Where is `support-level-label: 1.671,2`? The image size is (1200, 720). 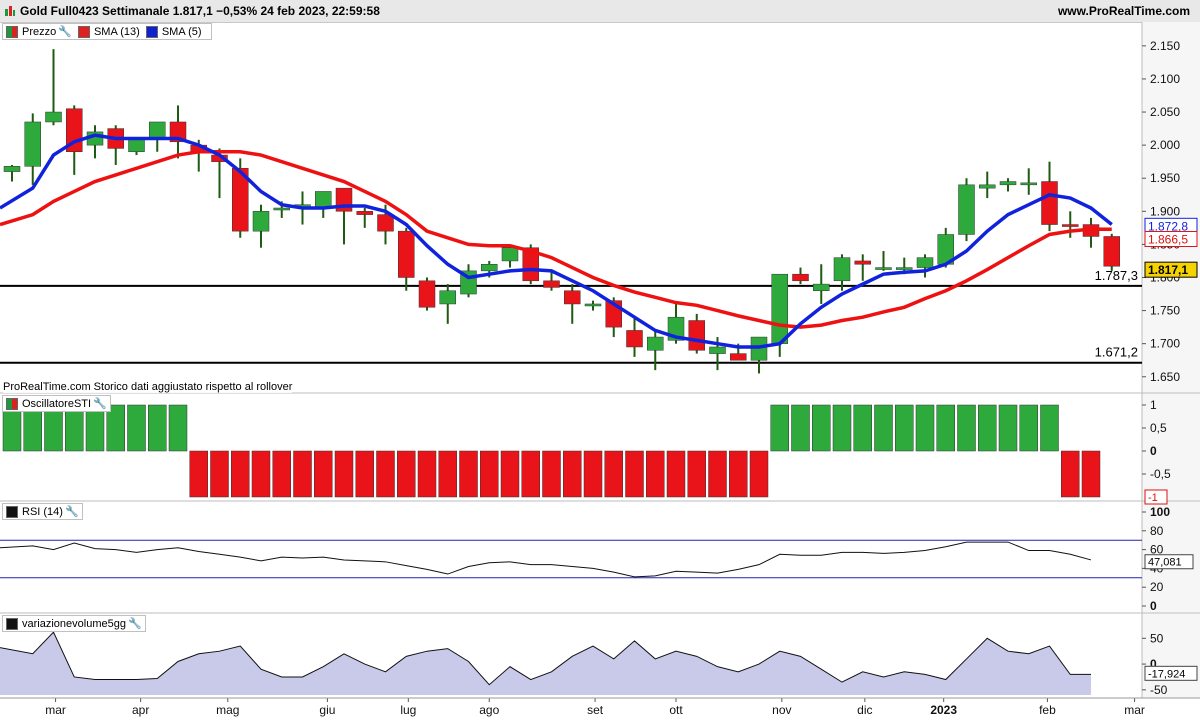 support-level-label: 1.671,2 is located at coordinates (1116, 352).